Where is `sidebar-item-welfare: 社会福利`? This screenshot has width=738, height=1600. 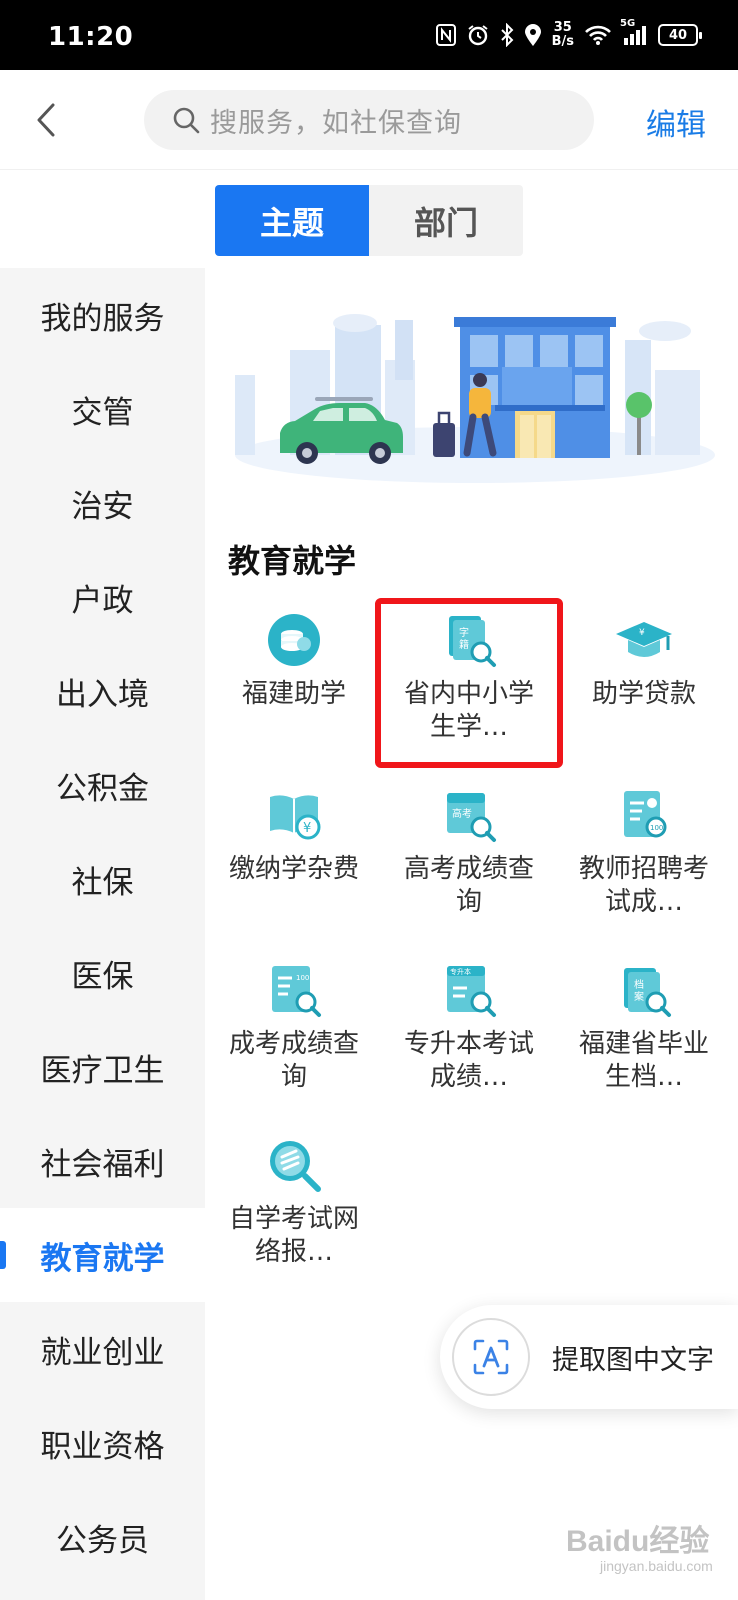 sidebar-item-welfare: 社会福利 is located at coordinates (102, 1161).